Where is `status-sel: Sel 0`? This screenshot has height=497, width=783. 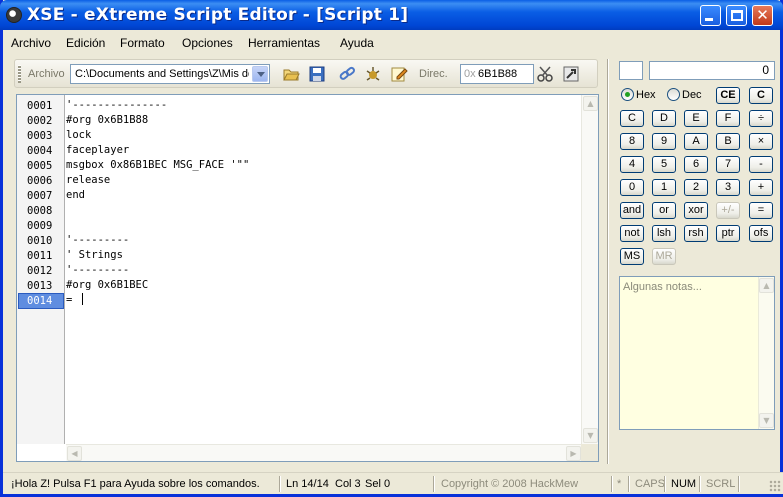 status-sel: Sel 0 is located at coordinates (378, 484).